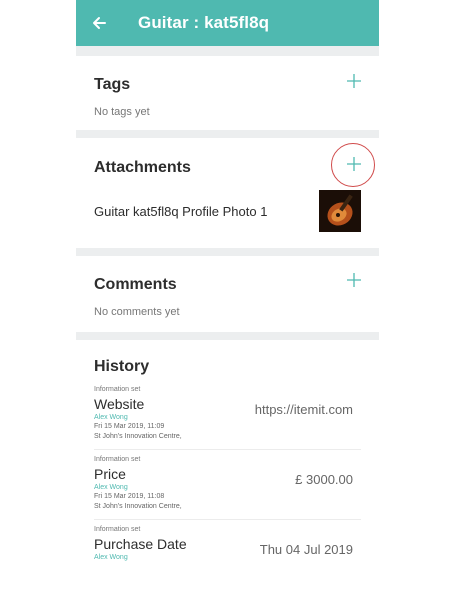  I want to click on history-timestamp: Fri 15 Mar 2019, 11:09, so click(129, 426).